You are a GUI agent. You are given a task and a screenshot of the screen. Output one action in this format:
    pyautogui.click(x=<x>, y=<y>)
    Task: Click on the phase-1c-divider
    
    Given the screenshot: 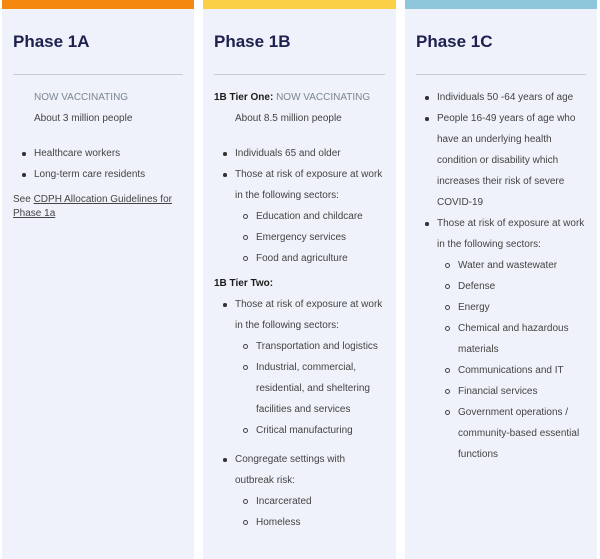 What is the action you would take?
    pyautogui.click(x=501, y=74)
    